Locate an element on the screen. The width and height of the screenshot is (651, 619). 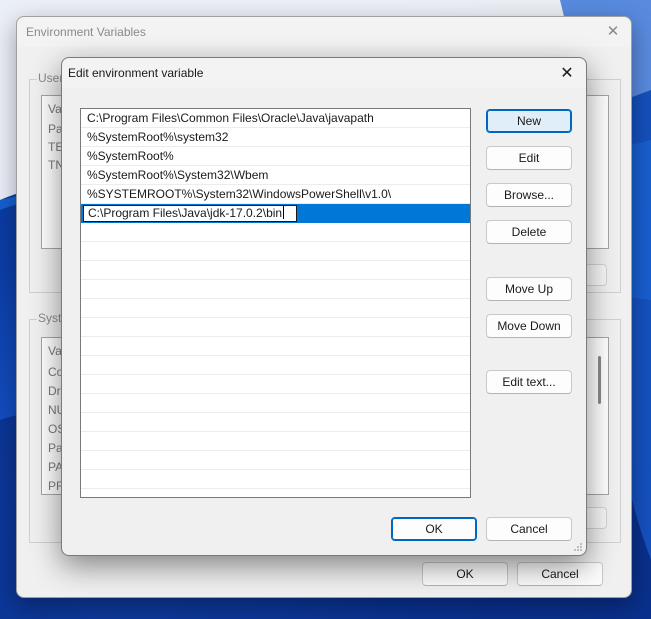
resize-grip-icon is located at coordinates (578, 547).